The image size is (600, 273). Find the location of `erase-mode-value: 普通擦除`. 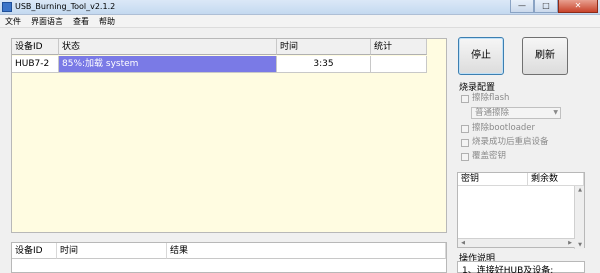

erase-mode-value: 普通擦除 is located at coordinates (492, 113).